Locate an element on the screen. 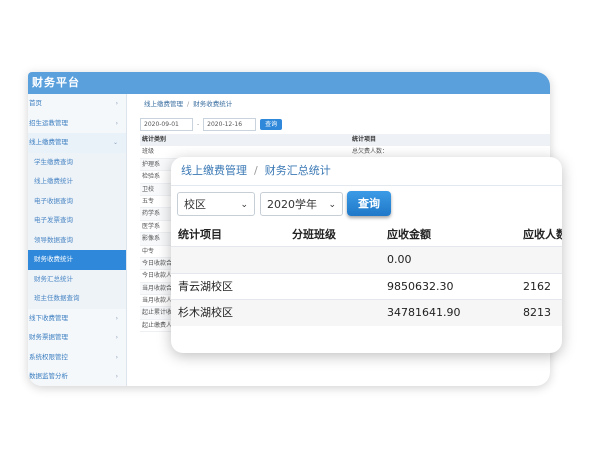 This screenshot has width=591, height=464. table-row: 杉木湖校区 34781641.90 8213 is located at coordinates (366, 312).